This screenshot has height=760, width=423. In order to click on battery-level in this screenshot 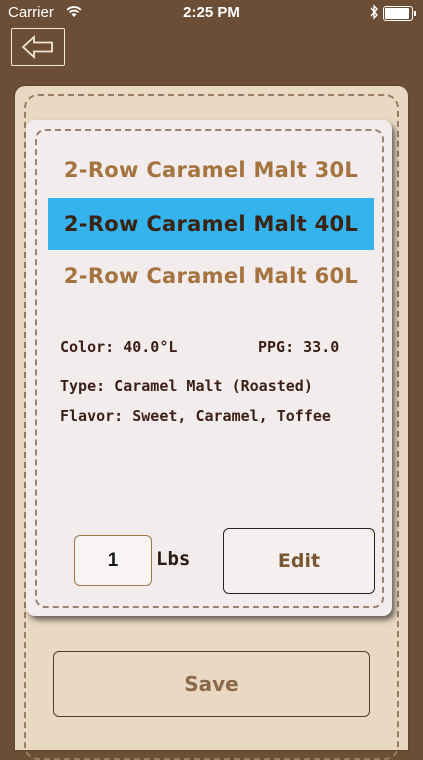, I will do `click(397, 13)`.